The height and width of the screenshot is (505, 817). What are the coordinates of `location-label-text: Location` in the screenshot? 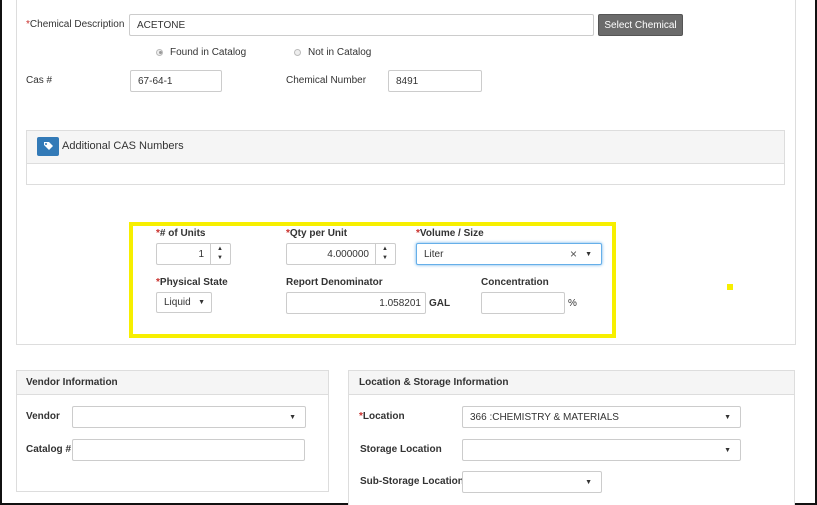 It's located at (383, 416).